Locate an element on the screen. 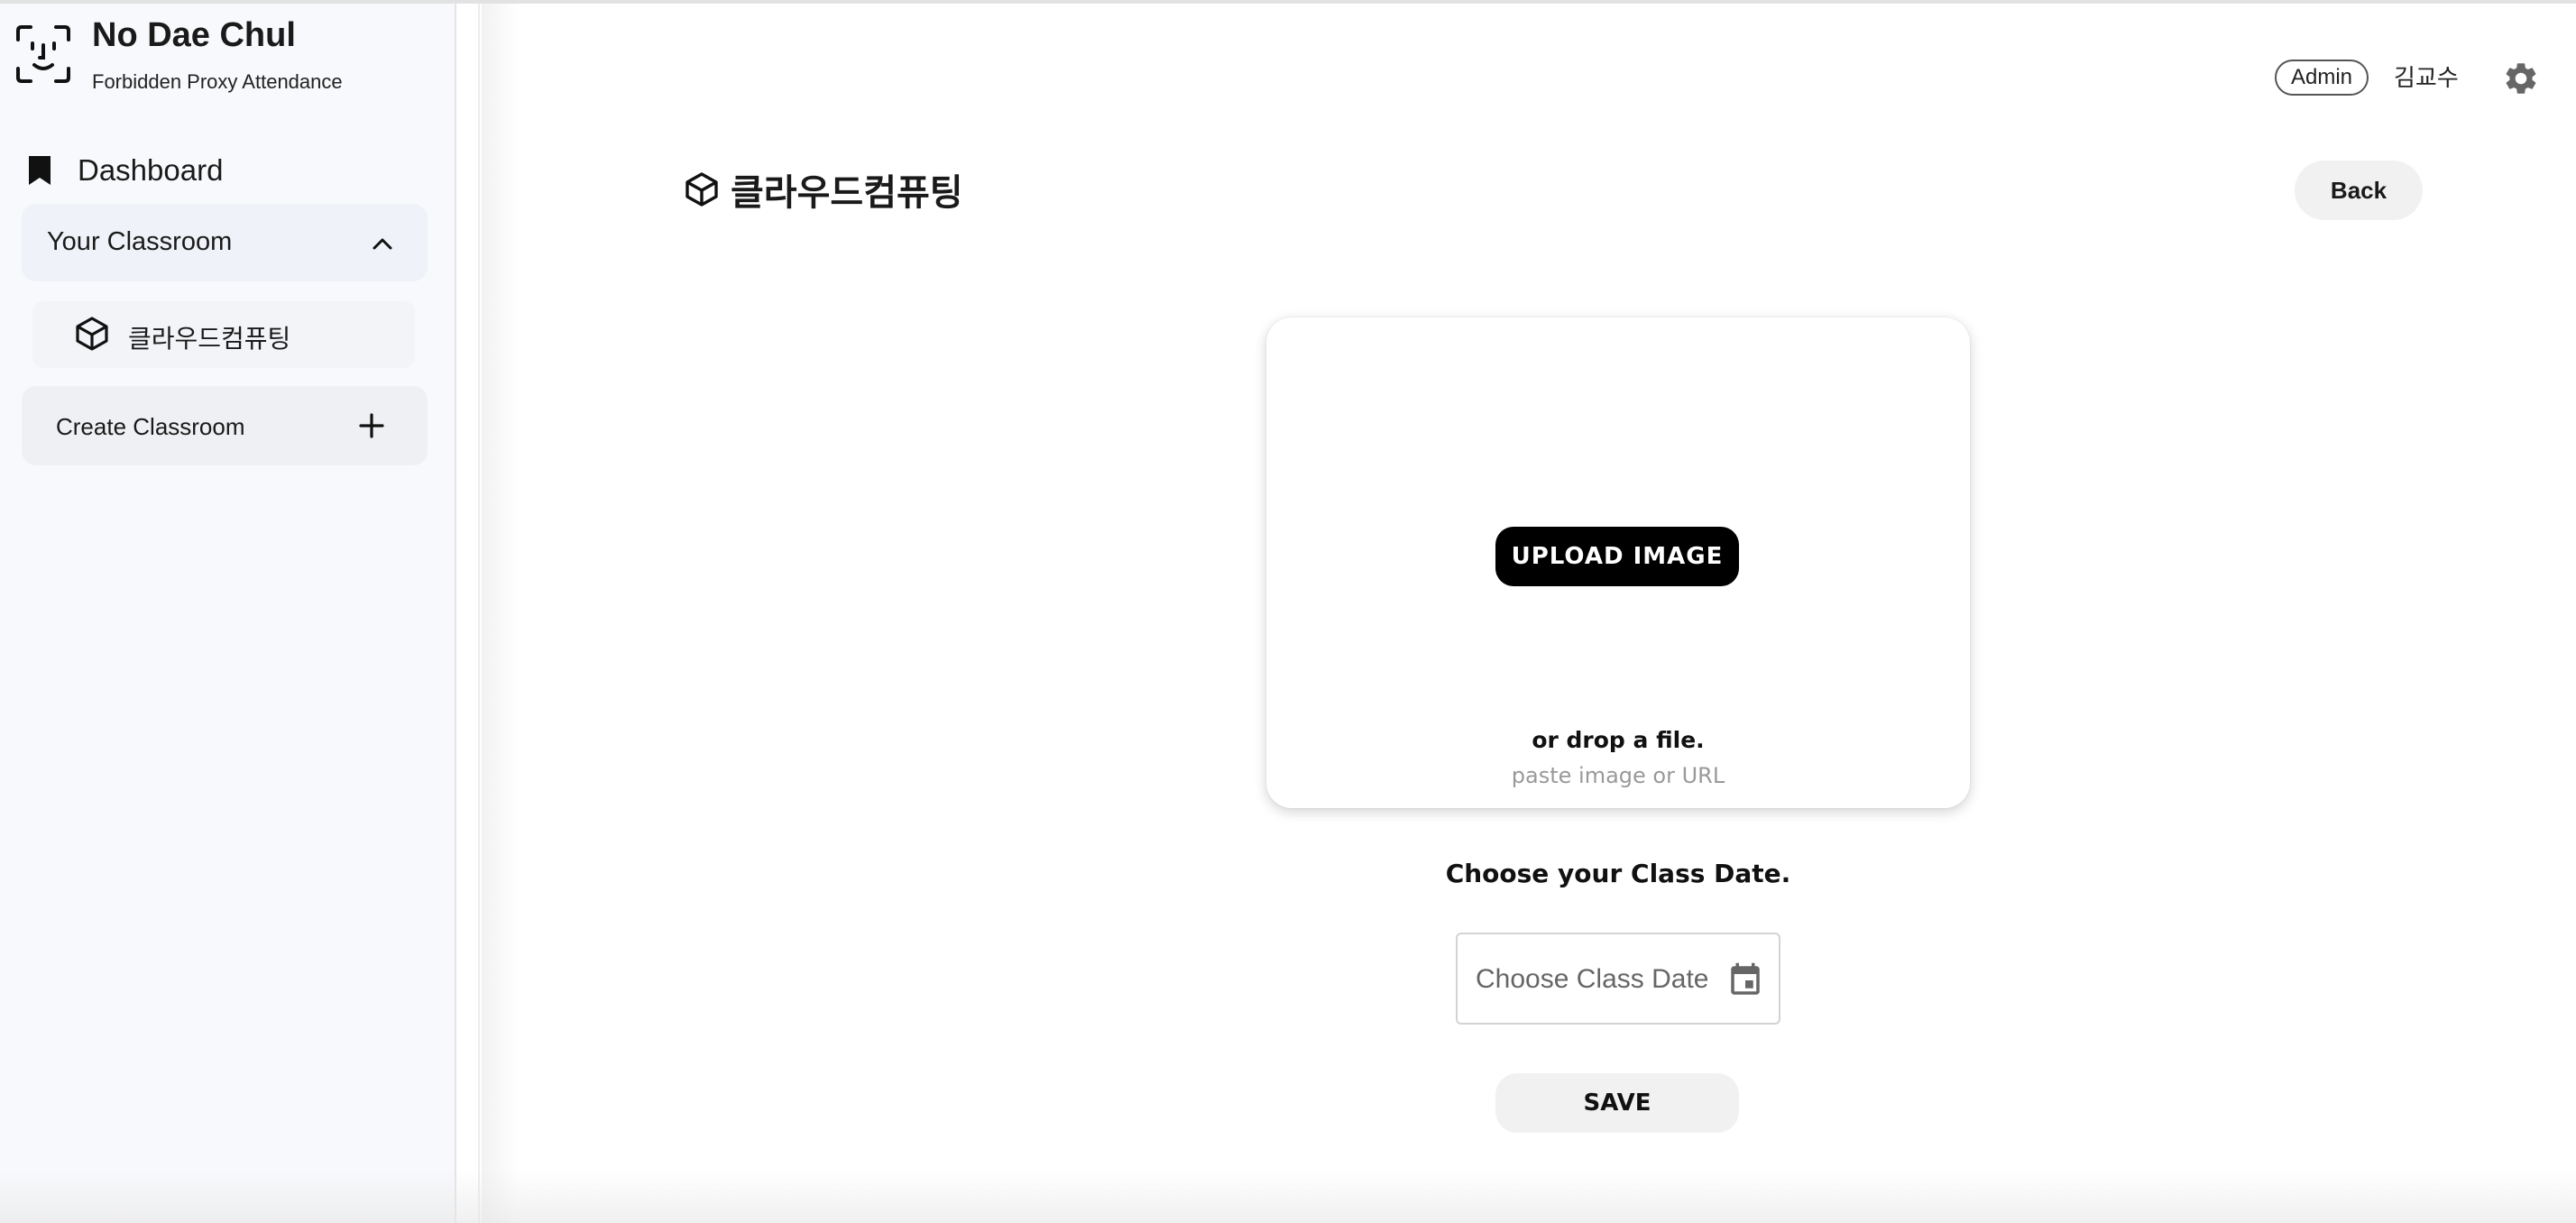 This screenshot has width=2576, height=1223. sidebar-item-label: 클라우드컴퓨팅 is located at coordinates (209, 339).